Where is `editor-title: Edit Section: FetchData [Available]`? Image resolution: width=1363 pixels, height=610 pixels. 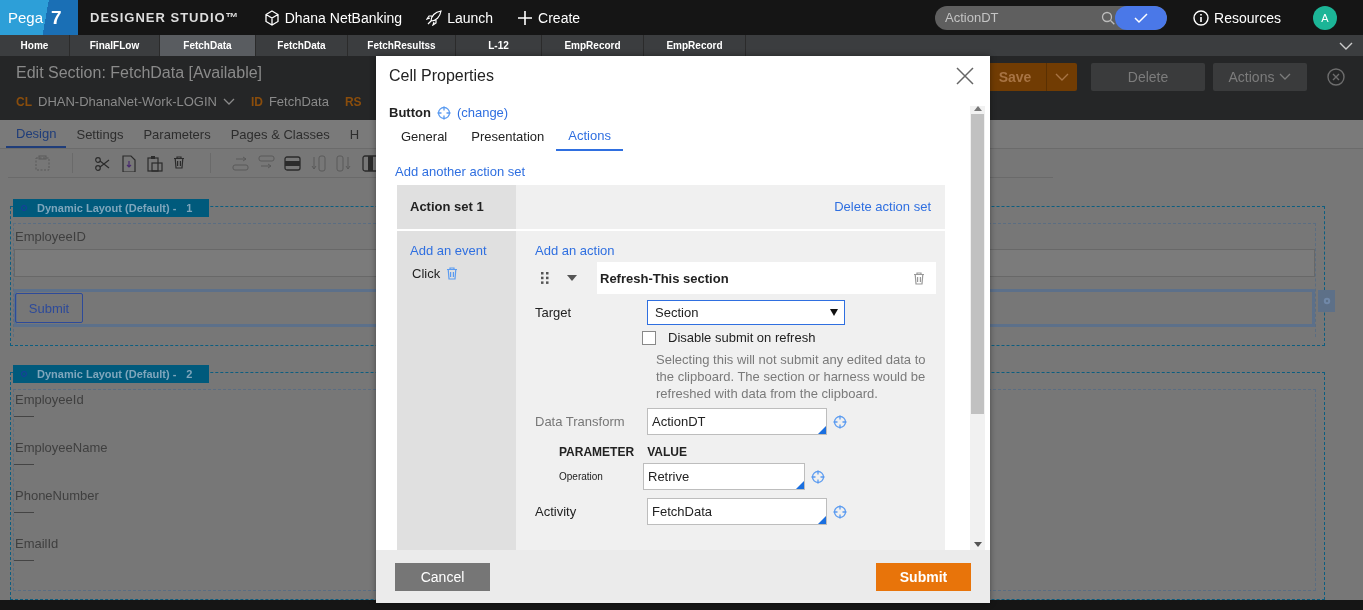
editor-title: Edit Section: FetchData [Available] is located at coordinates (139, 73).